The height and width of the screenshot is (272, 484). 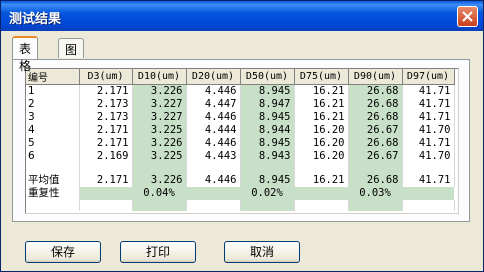 I want to click on column-header: D20(um), so click(x=213, y=77).